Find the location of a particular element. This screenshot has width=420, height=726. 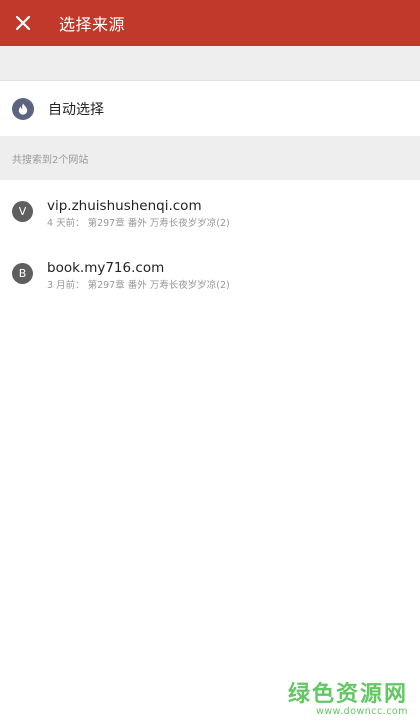

watermark: 绿色资源网 www.downcc.com is located at coordinates (348, 696).